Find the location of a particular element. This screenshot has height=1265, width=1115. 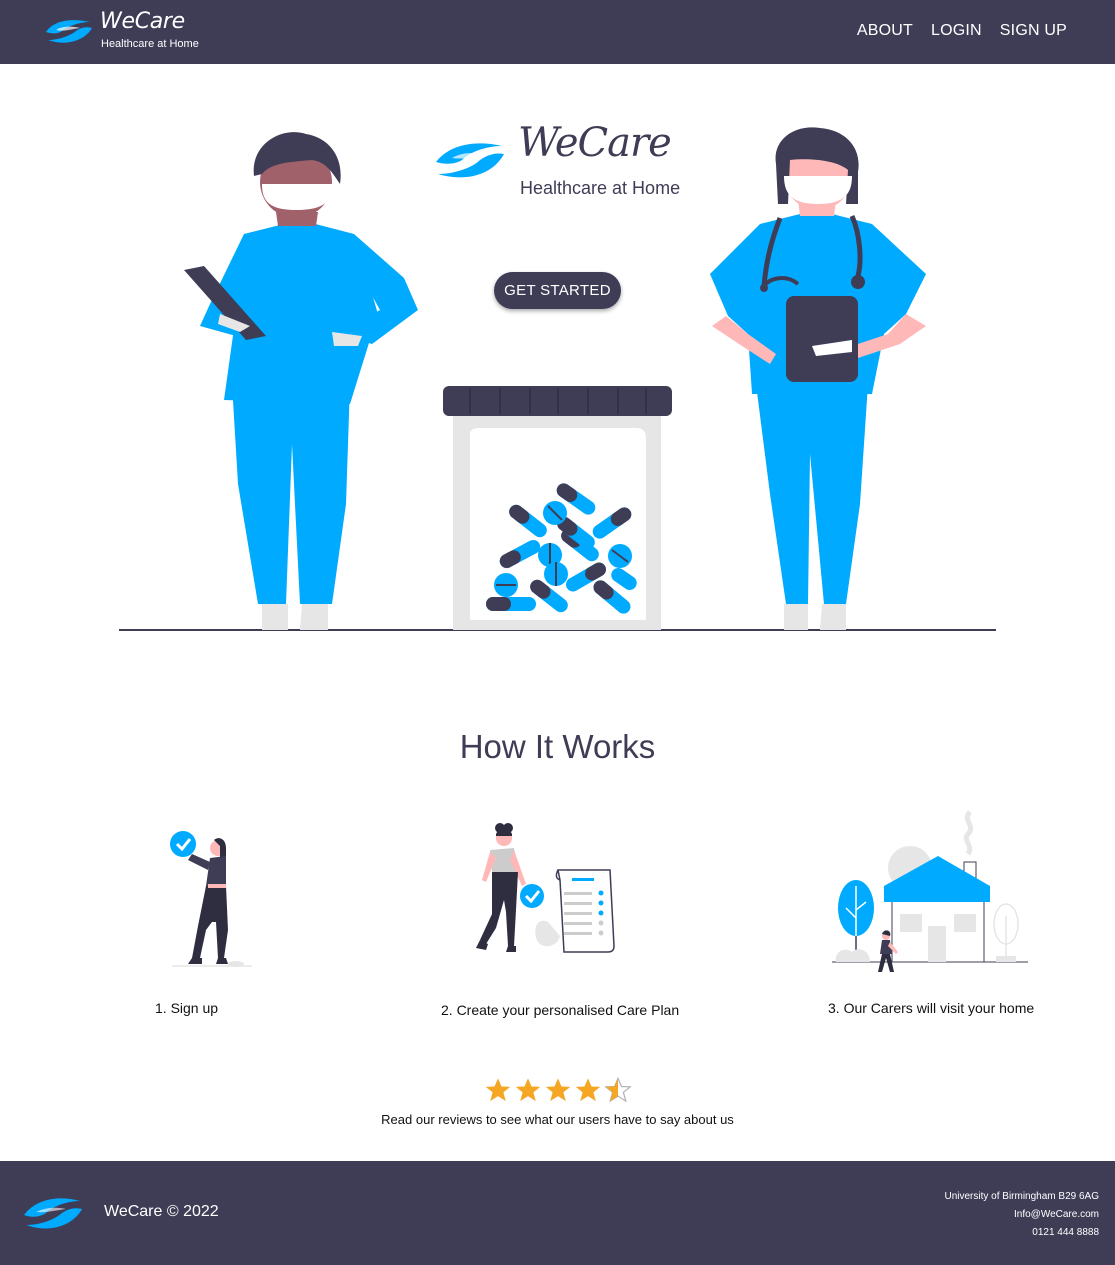

nav-link-about: ABOUT is located at coordinates (885, 31).